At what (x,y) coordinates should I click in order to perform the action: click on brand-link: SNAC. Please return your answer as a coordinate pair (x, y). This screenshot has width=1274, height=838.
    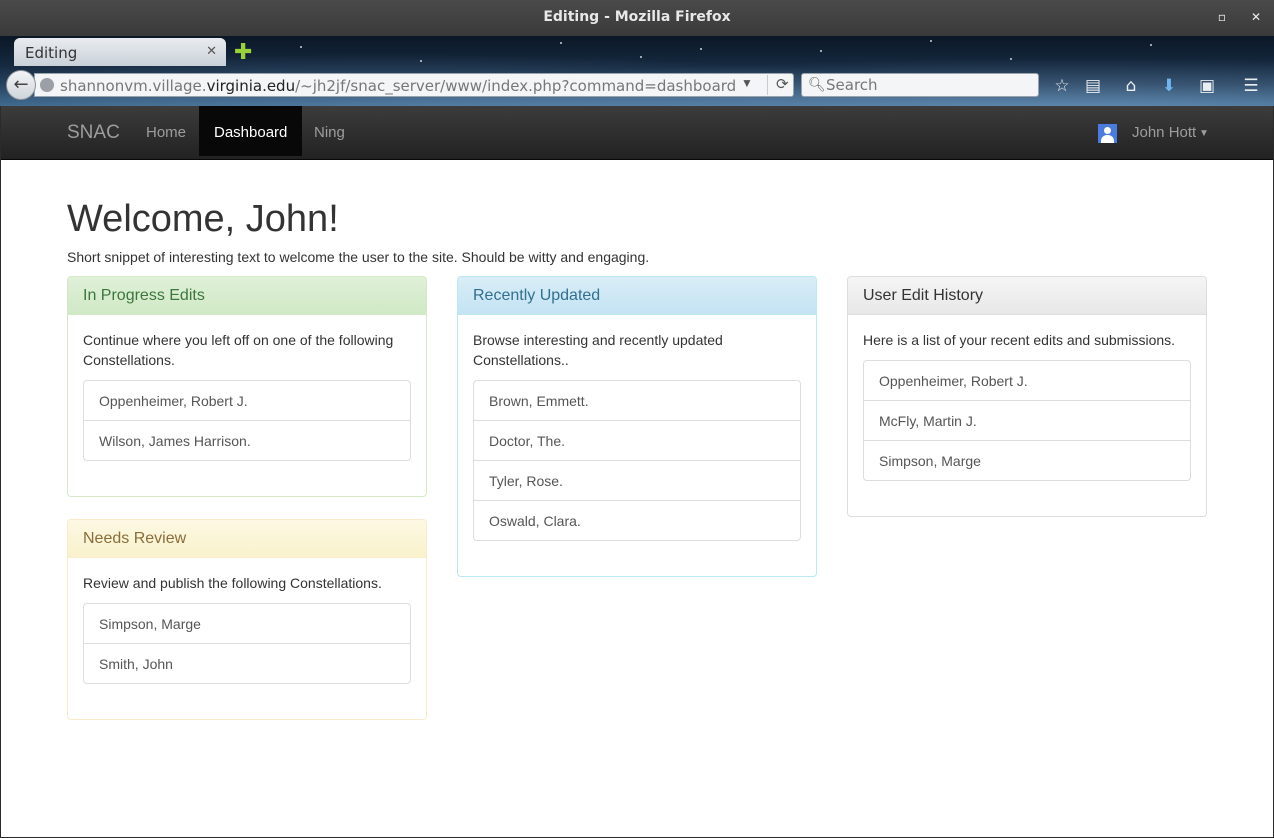
    Looking at the image, I should click on (93, 133).